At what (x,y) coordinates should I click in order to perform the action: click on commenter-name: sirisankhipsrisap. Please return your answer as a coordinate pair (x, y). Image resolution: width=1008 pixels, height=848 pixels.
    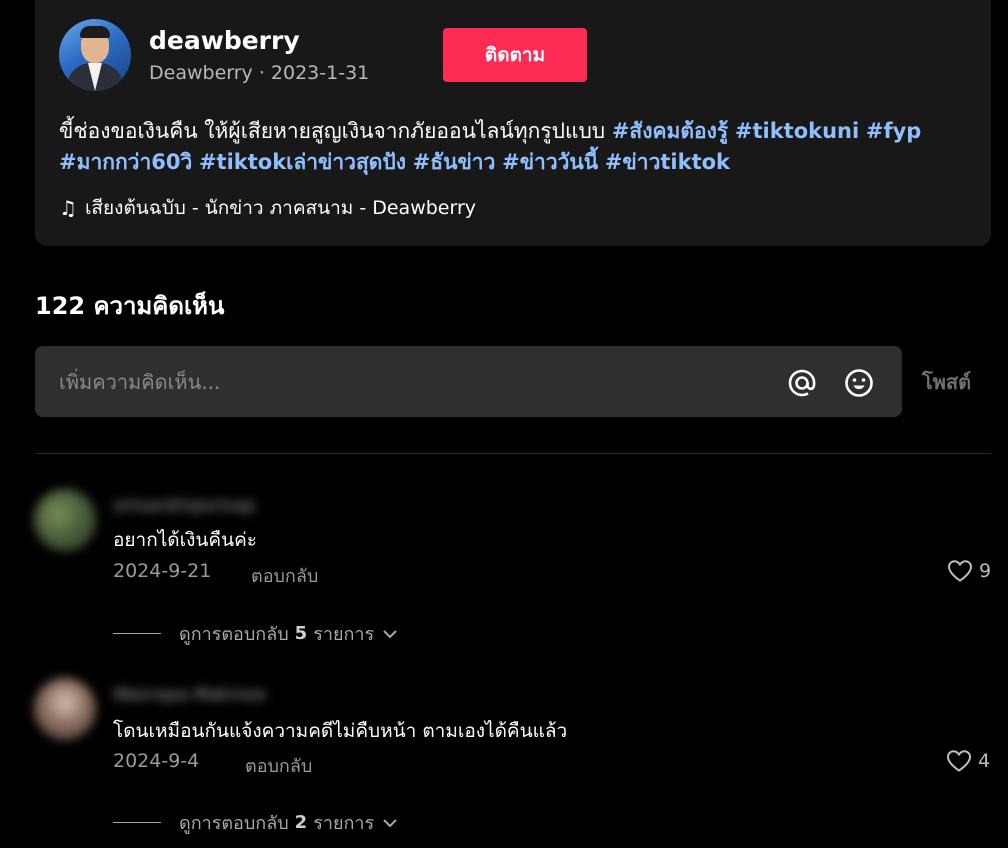
    Looking at the image, I should click on (184, 506).